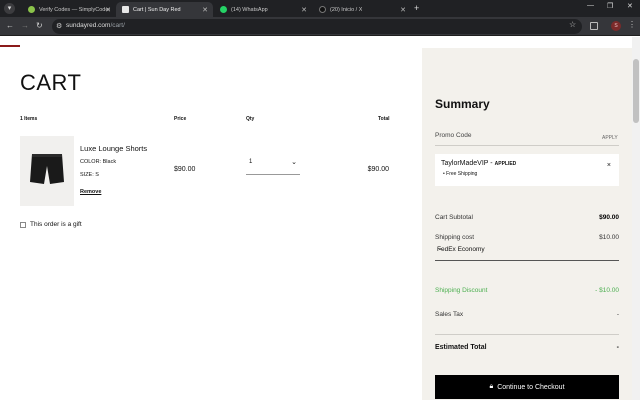 This screenshot has height=400, width=640. I want to click on sundayred-favicon-icon, so click(125, 9).